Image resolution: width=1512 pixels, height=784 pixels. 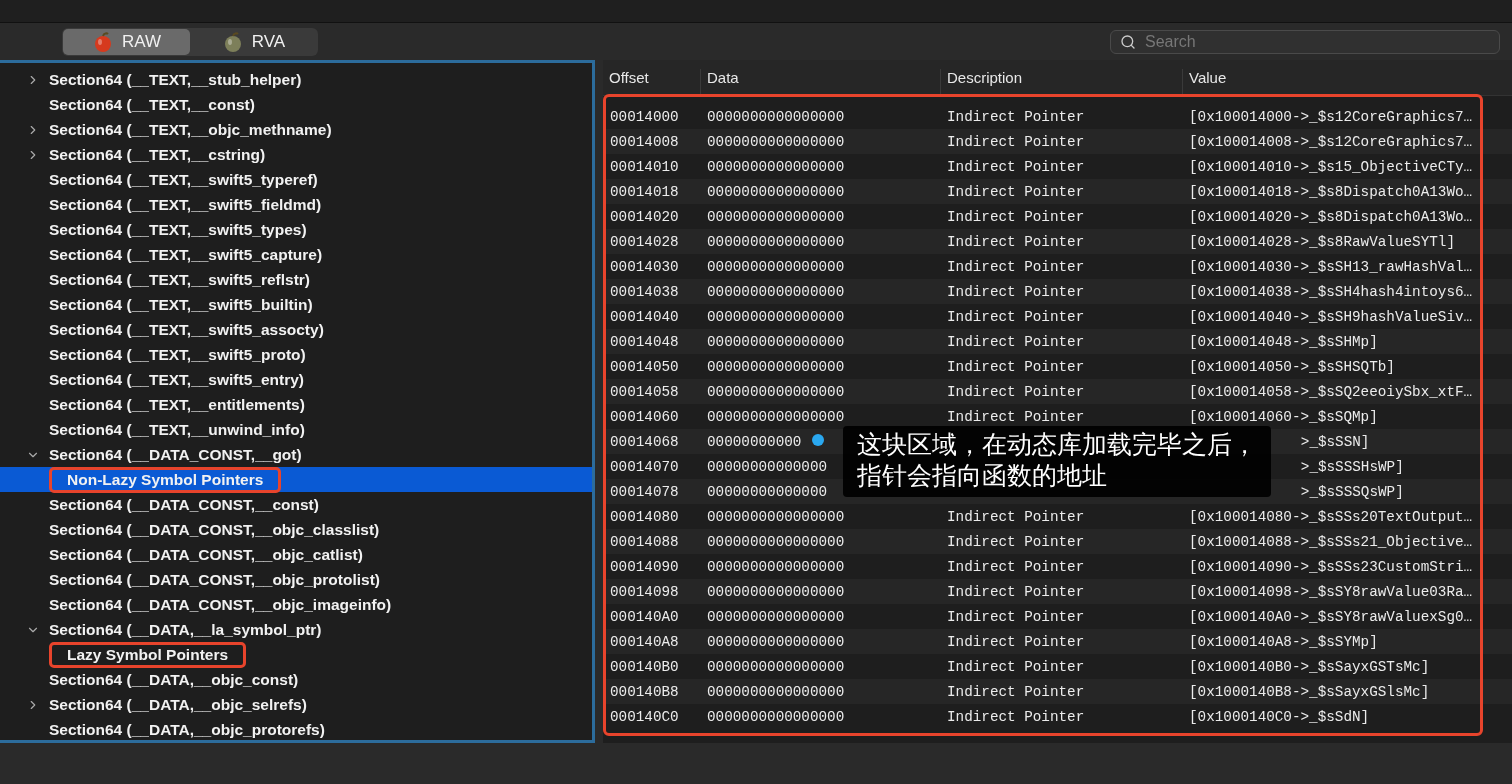 I want to click on table-cell: >_$sSSSQsWP], so click(x=1352, y=491).